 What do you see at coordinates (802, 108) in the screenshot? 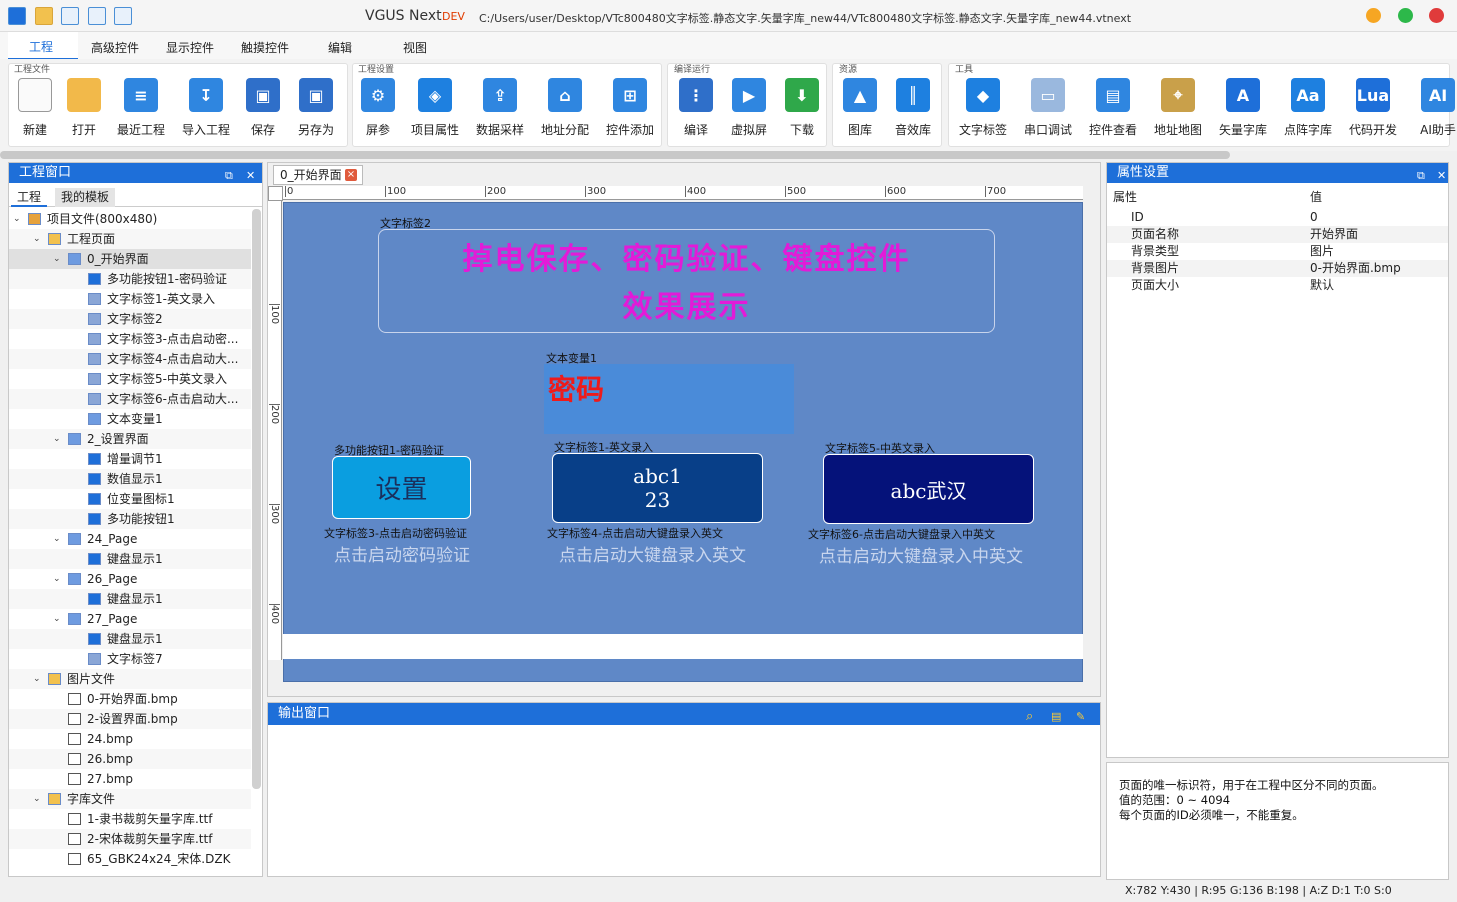
I see `download-button: ⬇ 下载` at bounding box center [802, 108].